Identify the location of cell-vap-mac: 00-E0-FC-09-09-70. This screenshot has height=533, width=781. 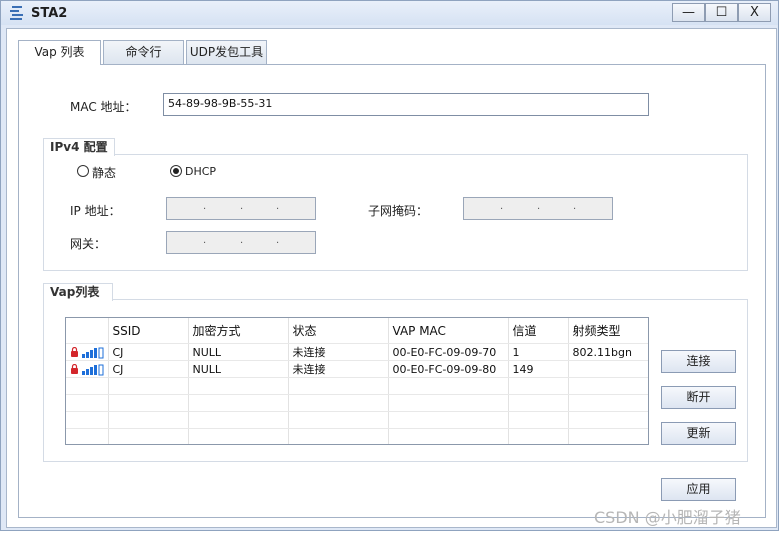
(448, 352).